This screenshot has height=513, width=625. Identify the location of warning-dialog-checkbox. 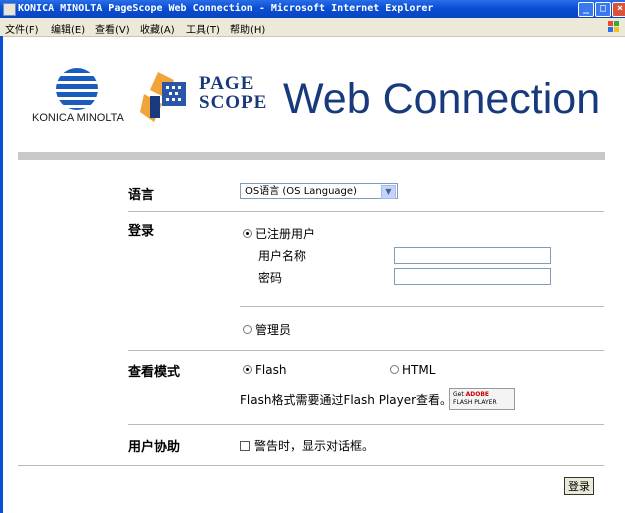
(245, 445).